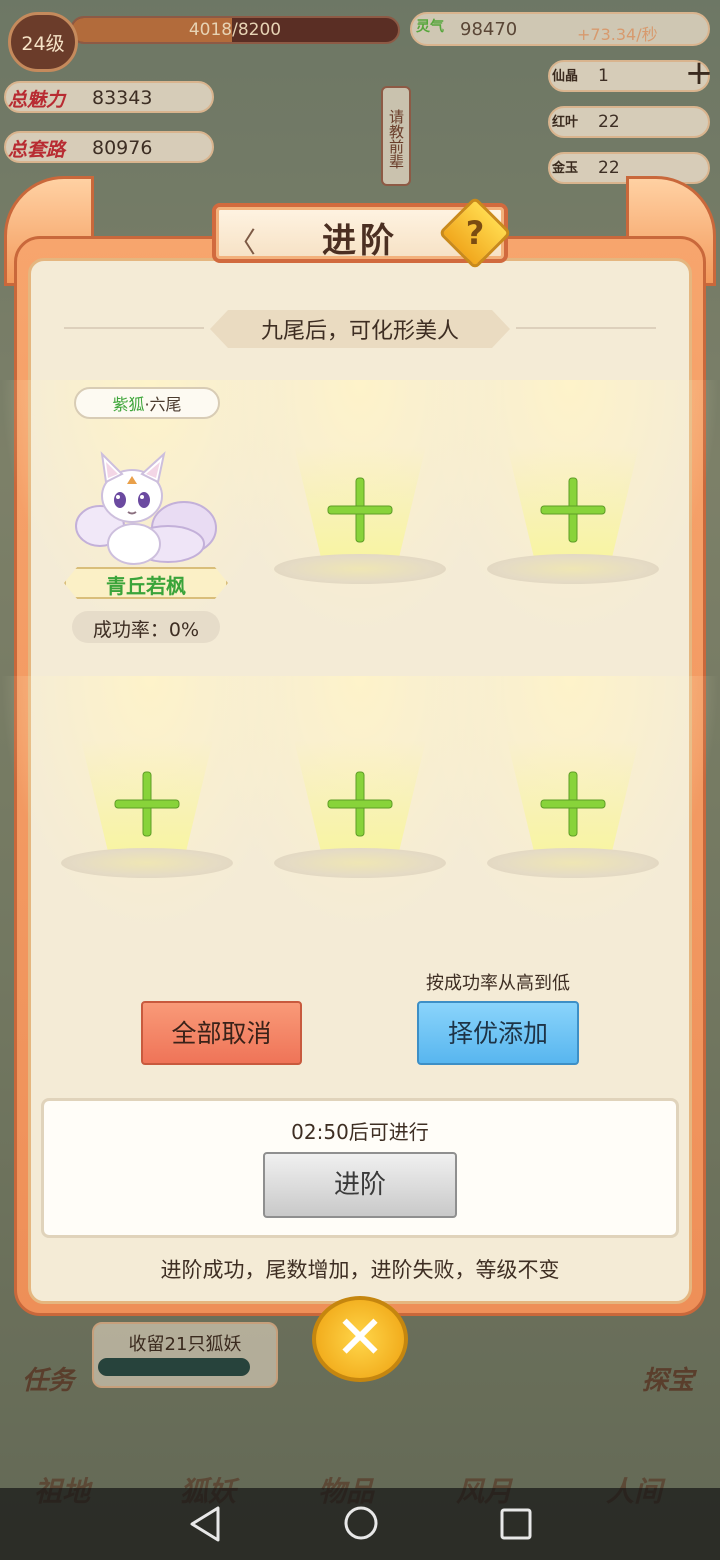 The height and width of the screenshot is (1560, 720). What do you see at coordinates (122, 148) in the screenshot?
I see `stat-tricks-value: 80976` at bounding box center [122, 148].